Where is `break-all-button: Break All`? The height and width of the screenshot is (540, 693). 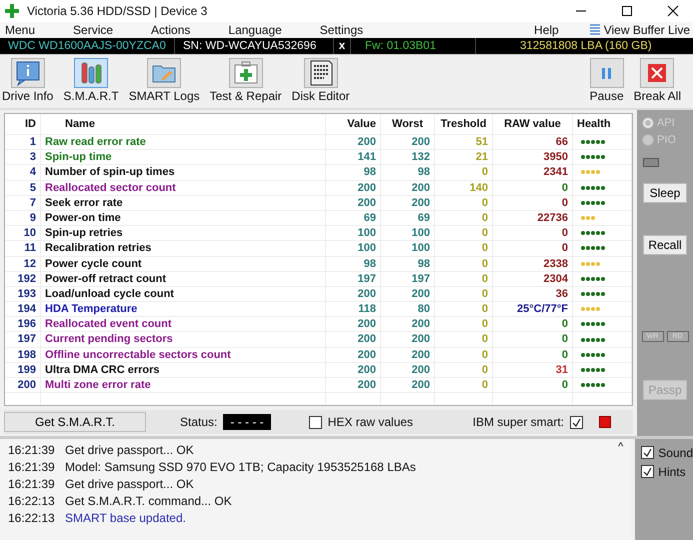 break-all-button: Break All is located at coordinates (657, 80).